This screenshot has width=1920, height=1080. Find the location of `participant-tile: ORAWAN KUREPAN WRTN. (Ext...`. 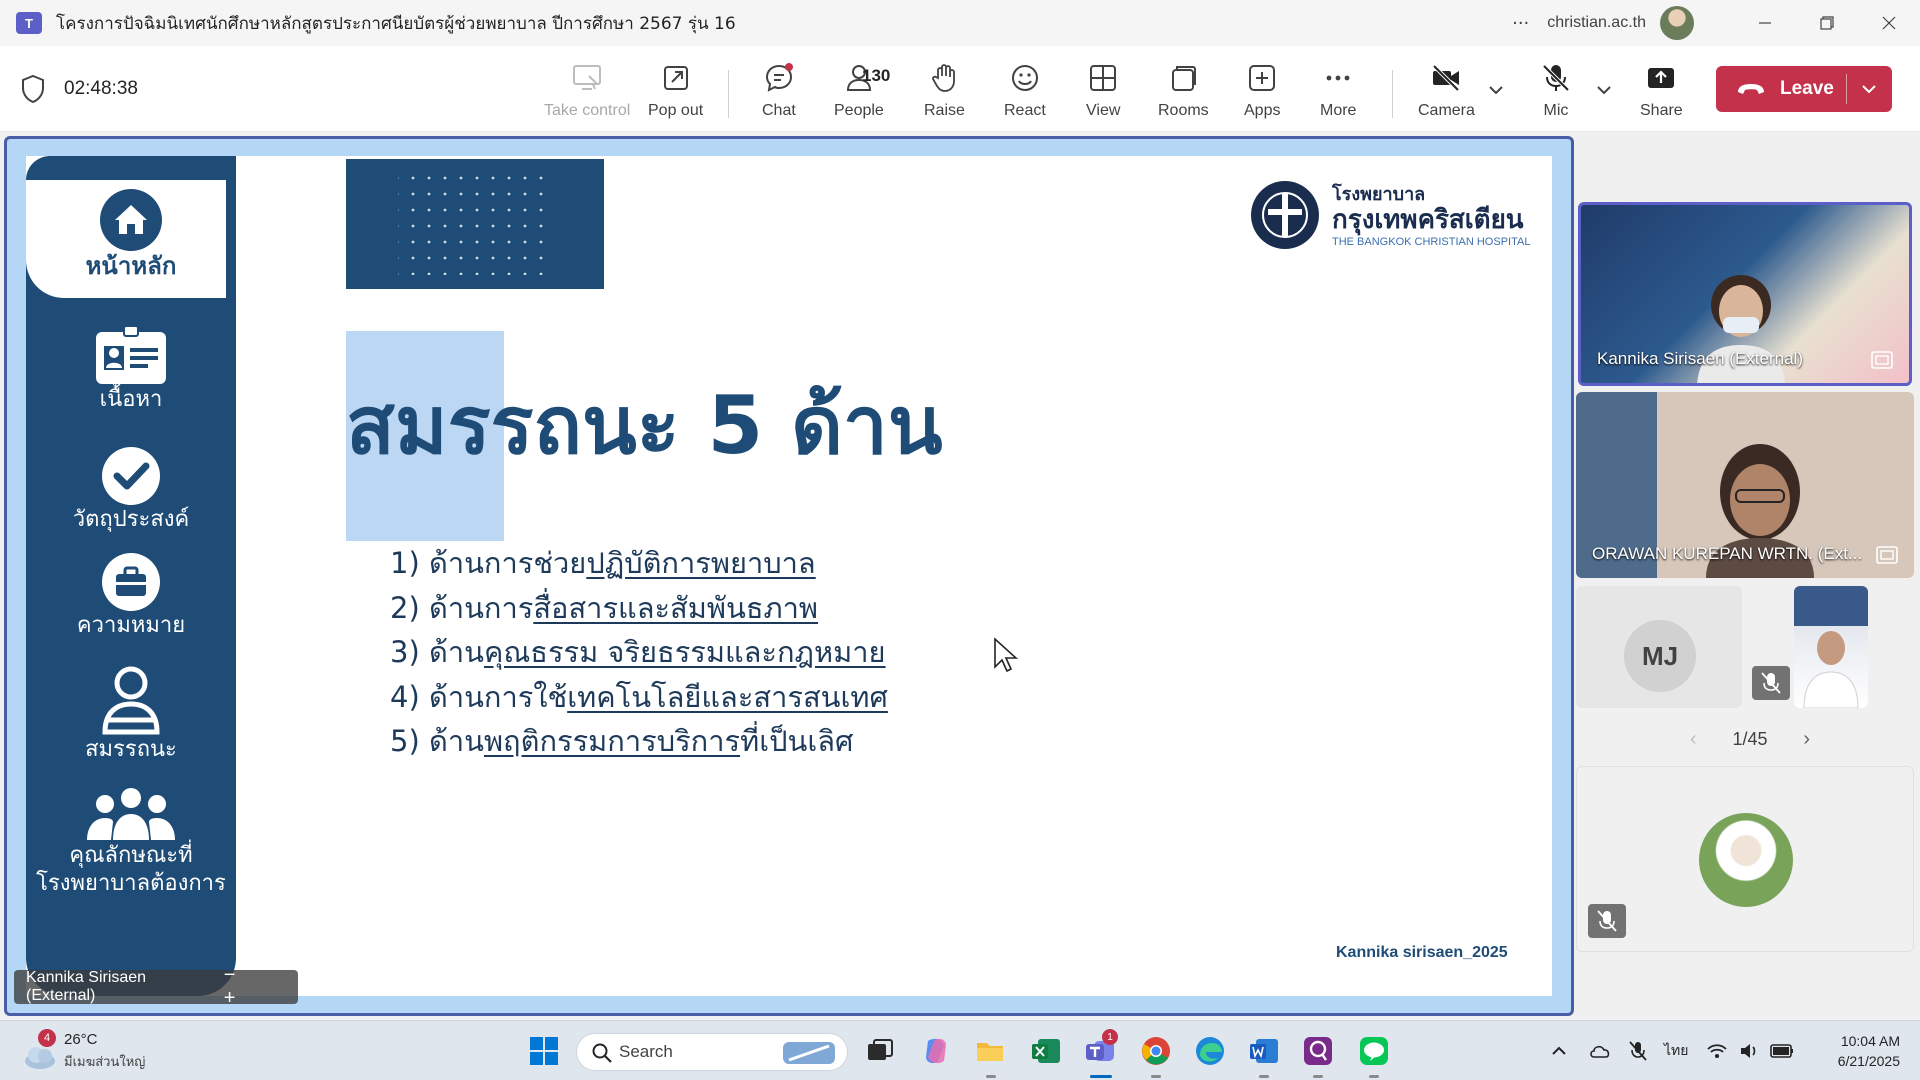

participant-tile: ORAWAN KUREPAN WRTN. (Ext... is located at coordinates (1745, 485).